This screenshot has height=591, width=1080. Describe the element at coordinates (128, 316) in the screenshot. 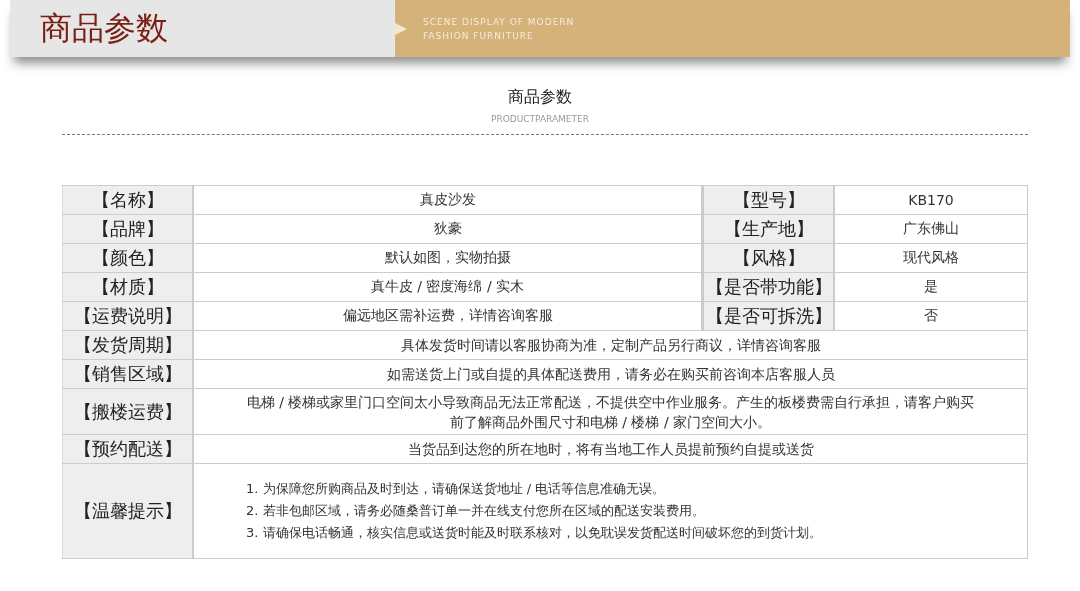

I see `label-cell: 【运费说明】` at that location.